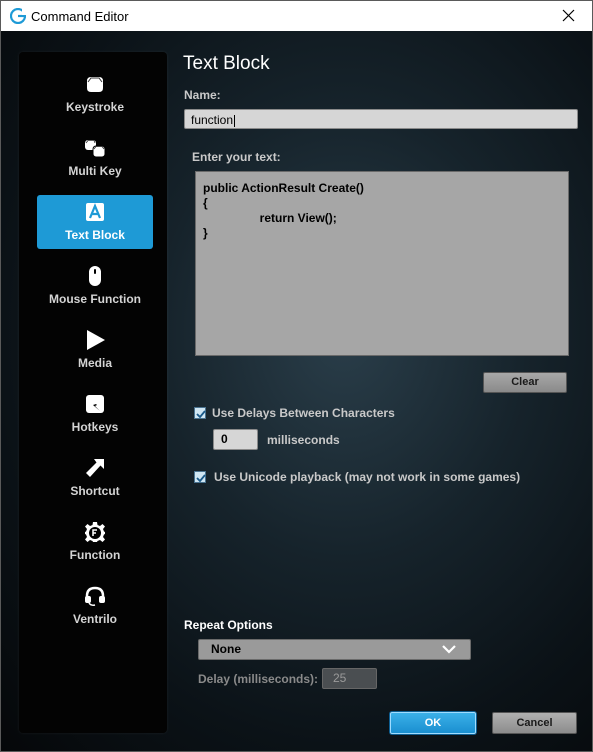 The image size is (593, 752). Describe the element at coordinates (95, 414) in the screenshot. I see `sidebar-item-hotkeys: Hotkeys` at that location.